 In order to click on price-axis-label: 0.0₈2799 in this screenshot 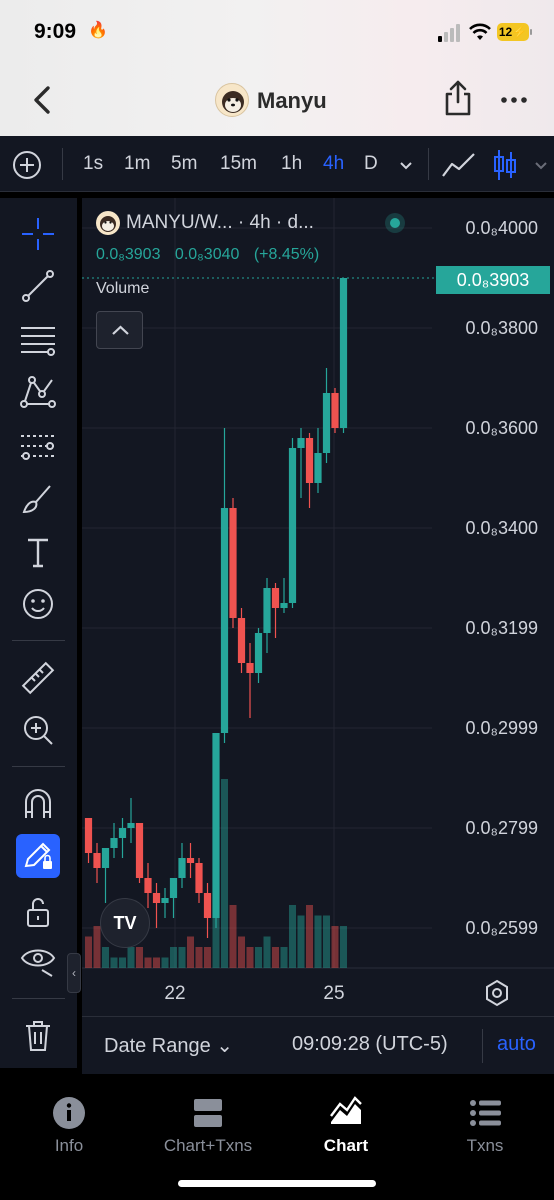, I will do `click(501, 828)`.